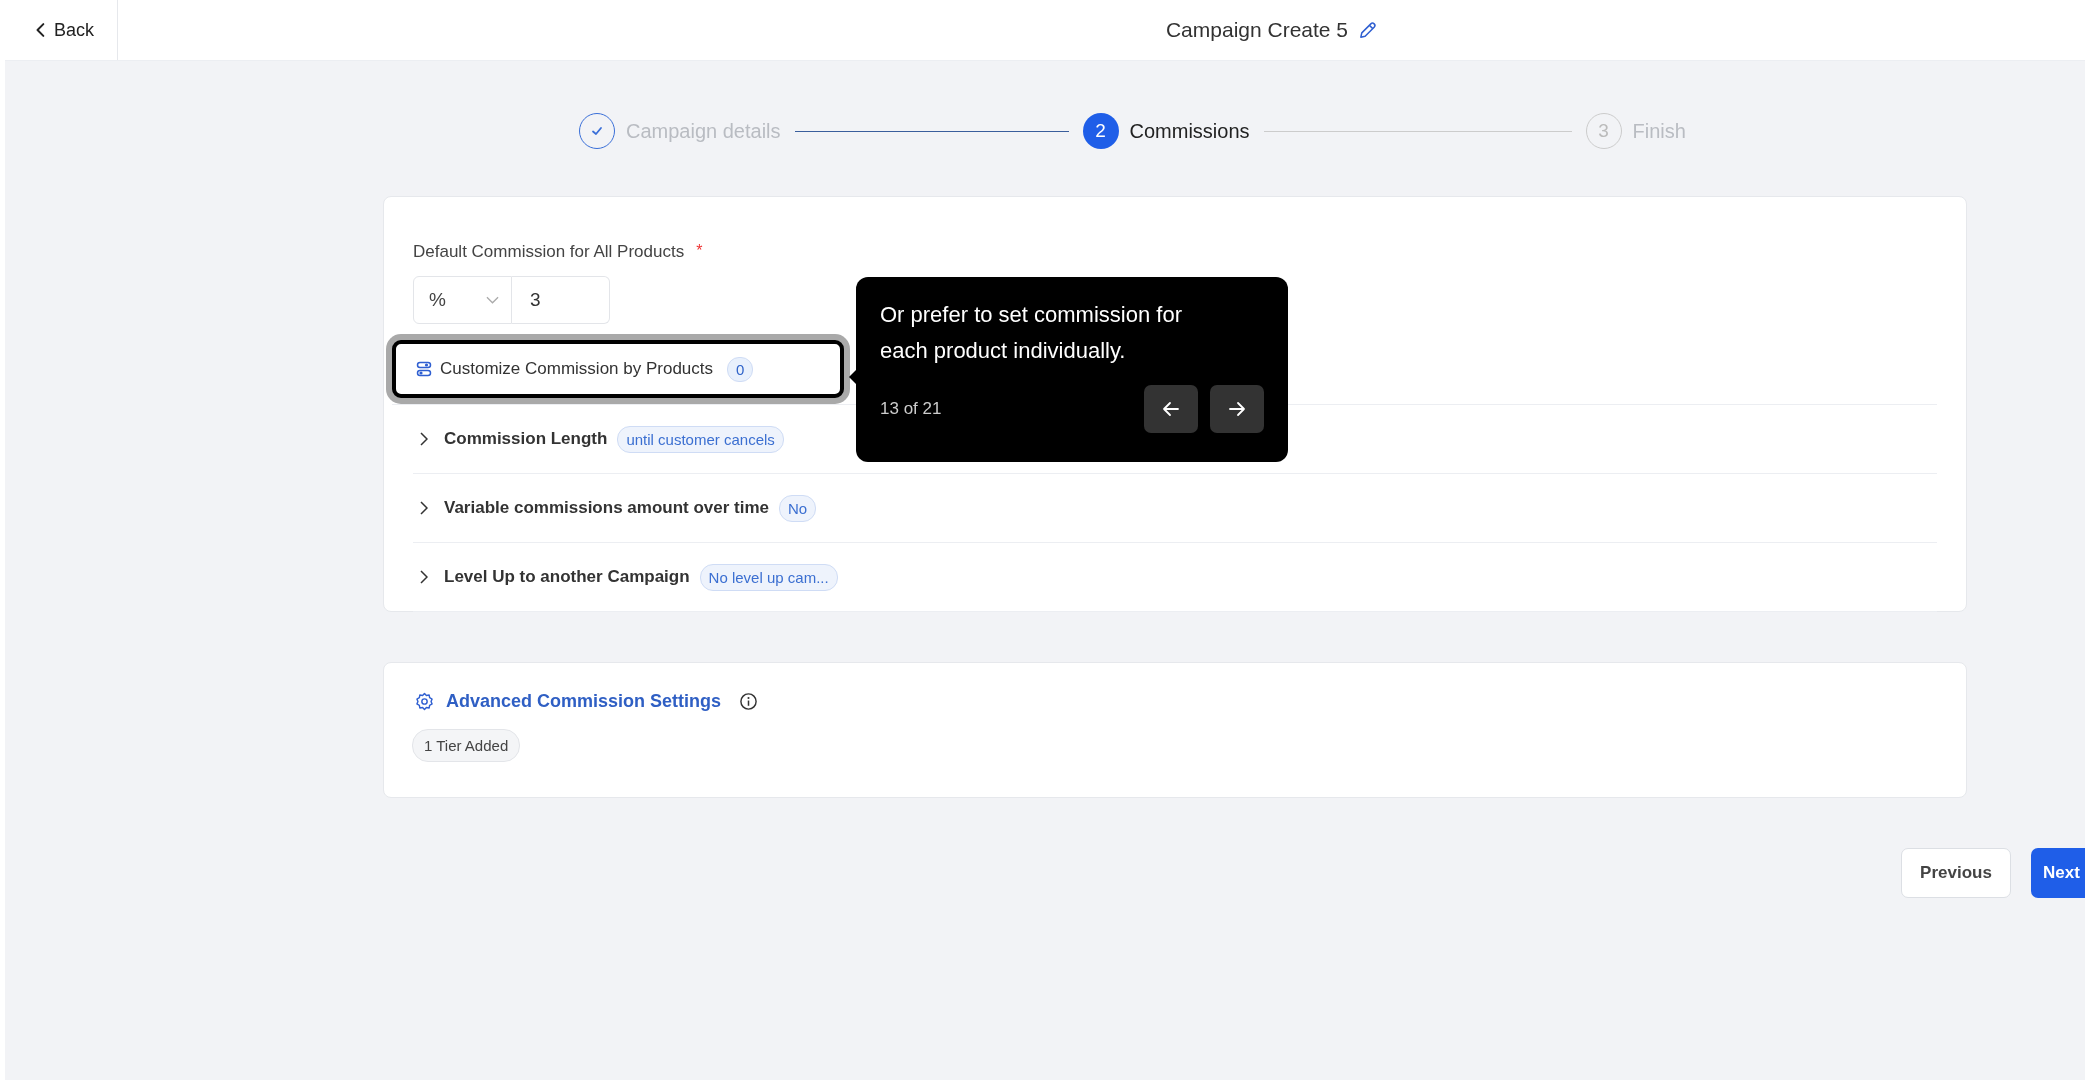 The height and width of the screenshot is (1080, 2088). What do you see at coordinates (606, 508) in the screenshot?
I see `section-title: Variable commissions amount over time` at bounding box center [606, 508].